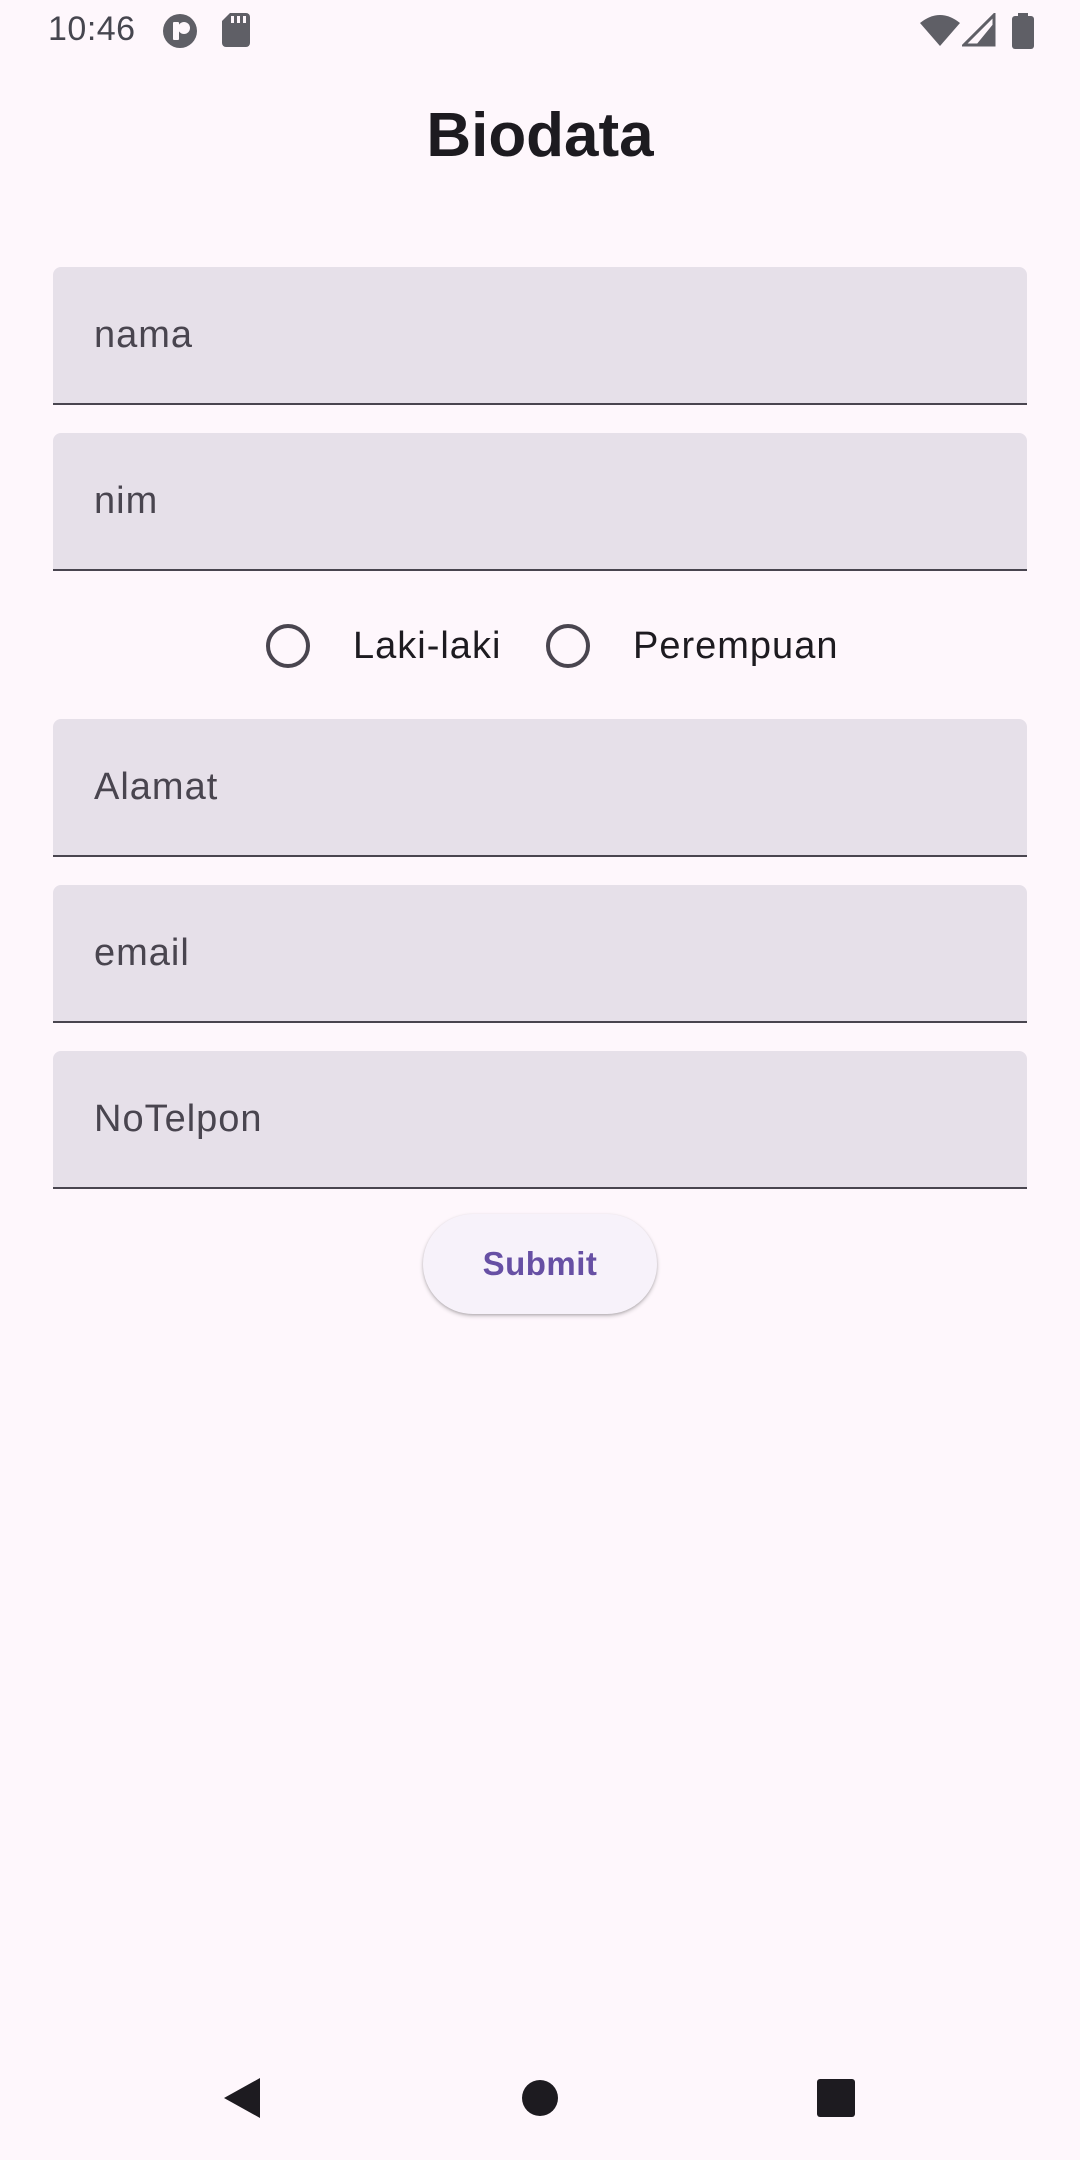 This screenshot has width=1080, height=2160. I want to click on nama-input, so click(540, 335).